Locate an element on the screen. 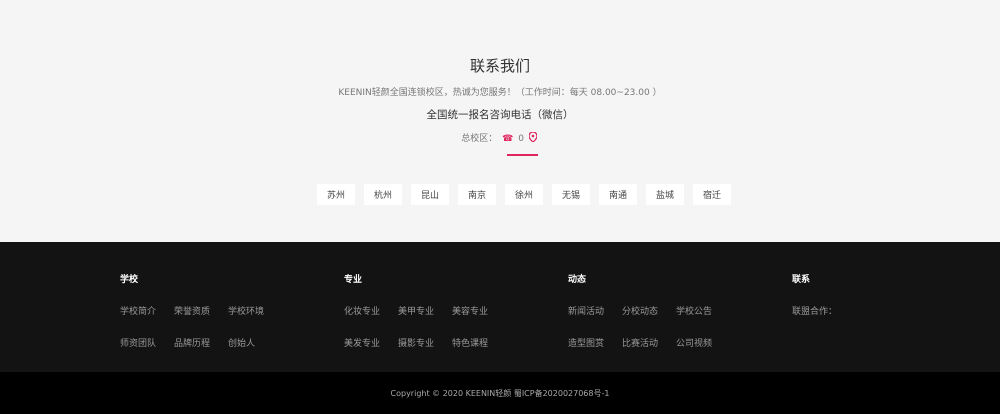 This screenshot has width=1000, height=414. footer-col-title: 专业 is located at coordinates (353, 280).